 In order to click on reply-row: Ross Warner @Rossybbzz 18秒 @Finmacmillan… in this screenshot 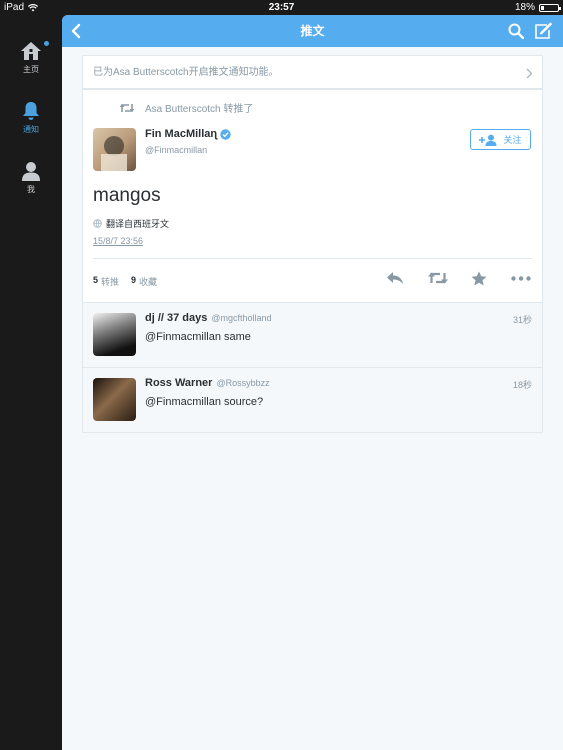, I will do `click(312, 399)`.